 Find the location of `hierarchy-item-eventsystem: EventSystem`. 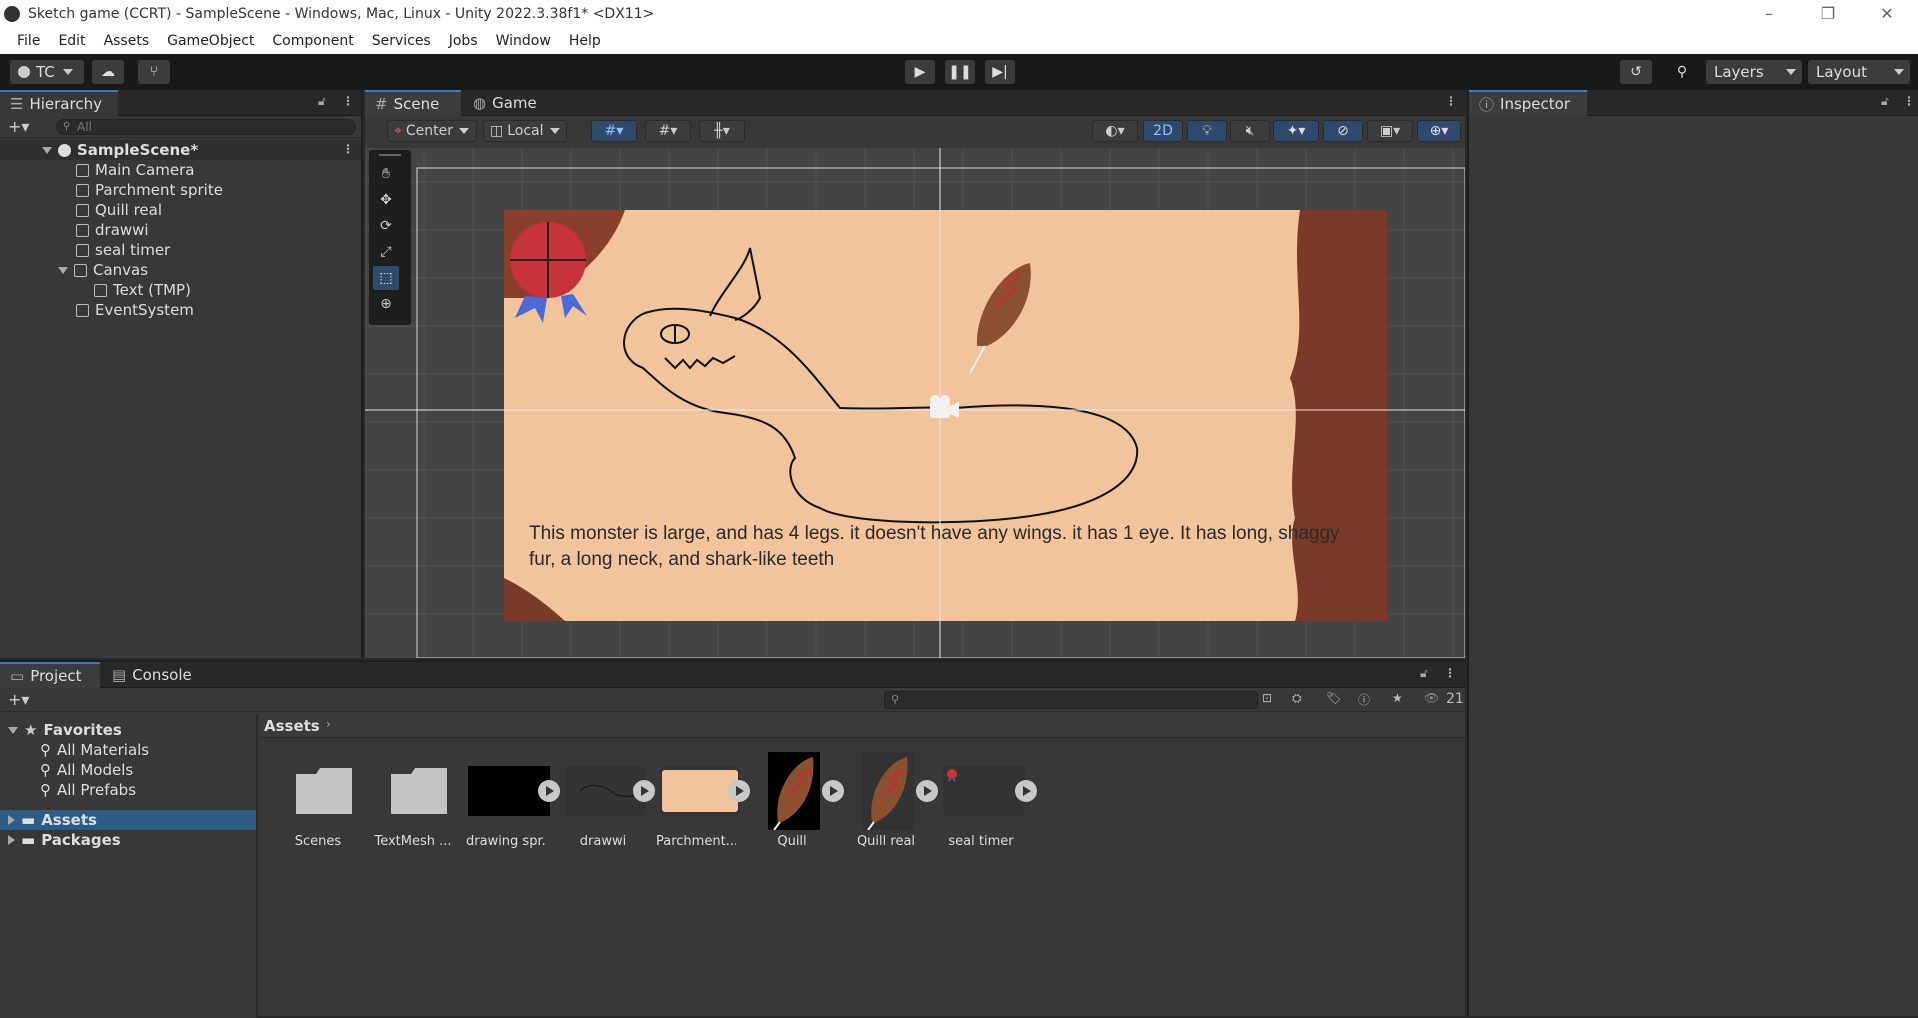

hierarchy-item-eventsystem: EventSystem is located at coordinates (135, 310).